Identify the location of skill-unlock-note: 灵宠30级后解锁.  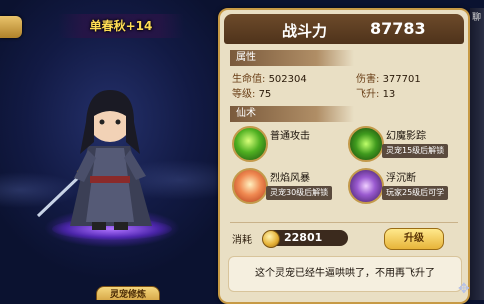
(299, 193).